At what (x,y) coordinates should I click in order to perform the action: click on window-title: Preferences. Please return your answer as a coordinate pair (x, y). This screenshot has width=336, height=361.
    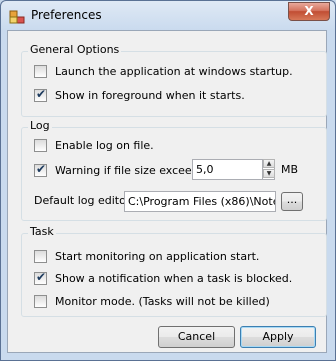
    Looking at the image, I should click on (66, 15).